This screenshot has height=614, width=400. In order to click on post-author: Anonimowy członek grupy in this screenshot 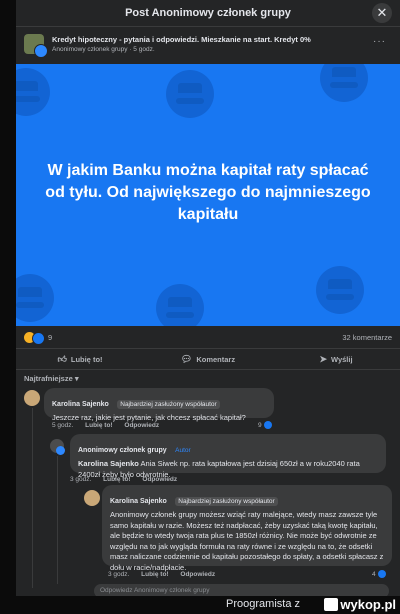, I will do `click(90, 49)`.